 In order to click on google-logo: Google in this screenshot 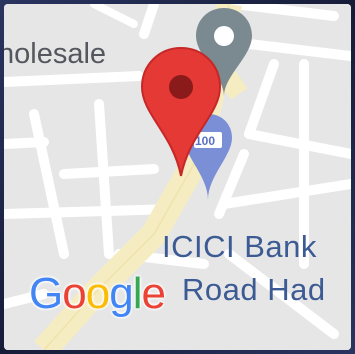, I will do `click(97, 294)`.